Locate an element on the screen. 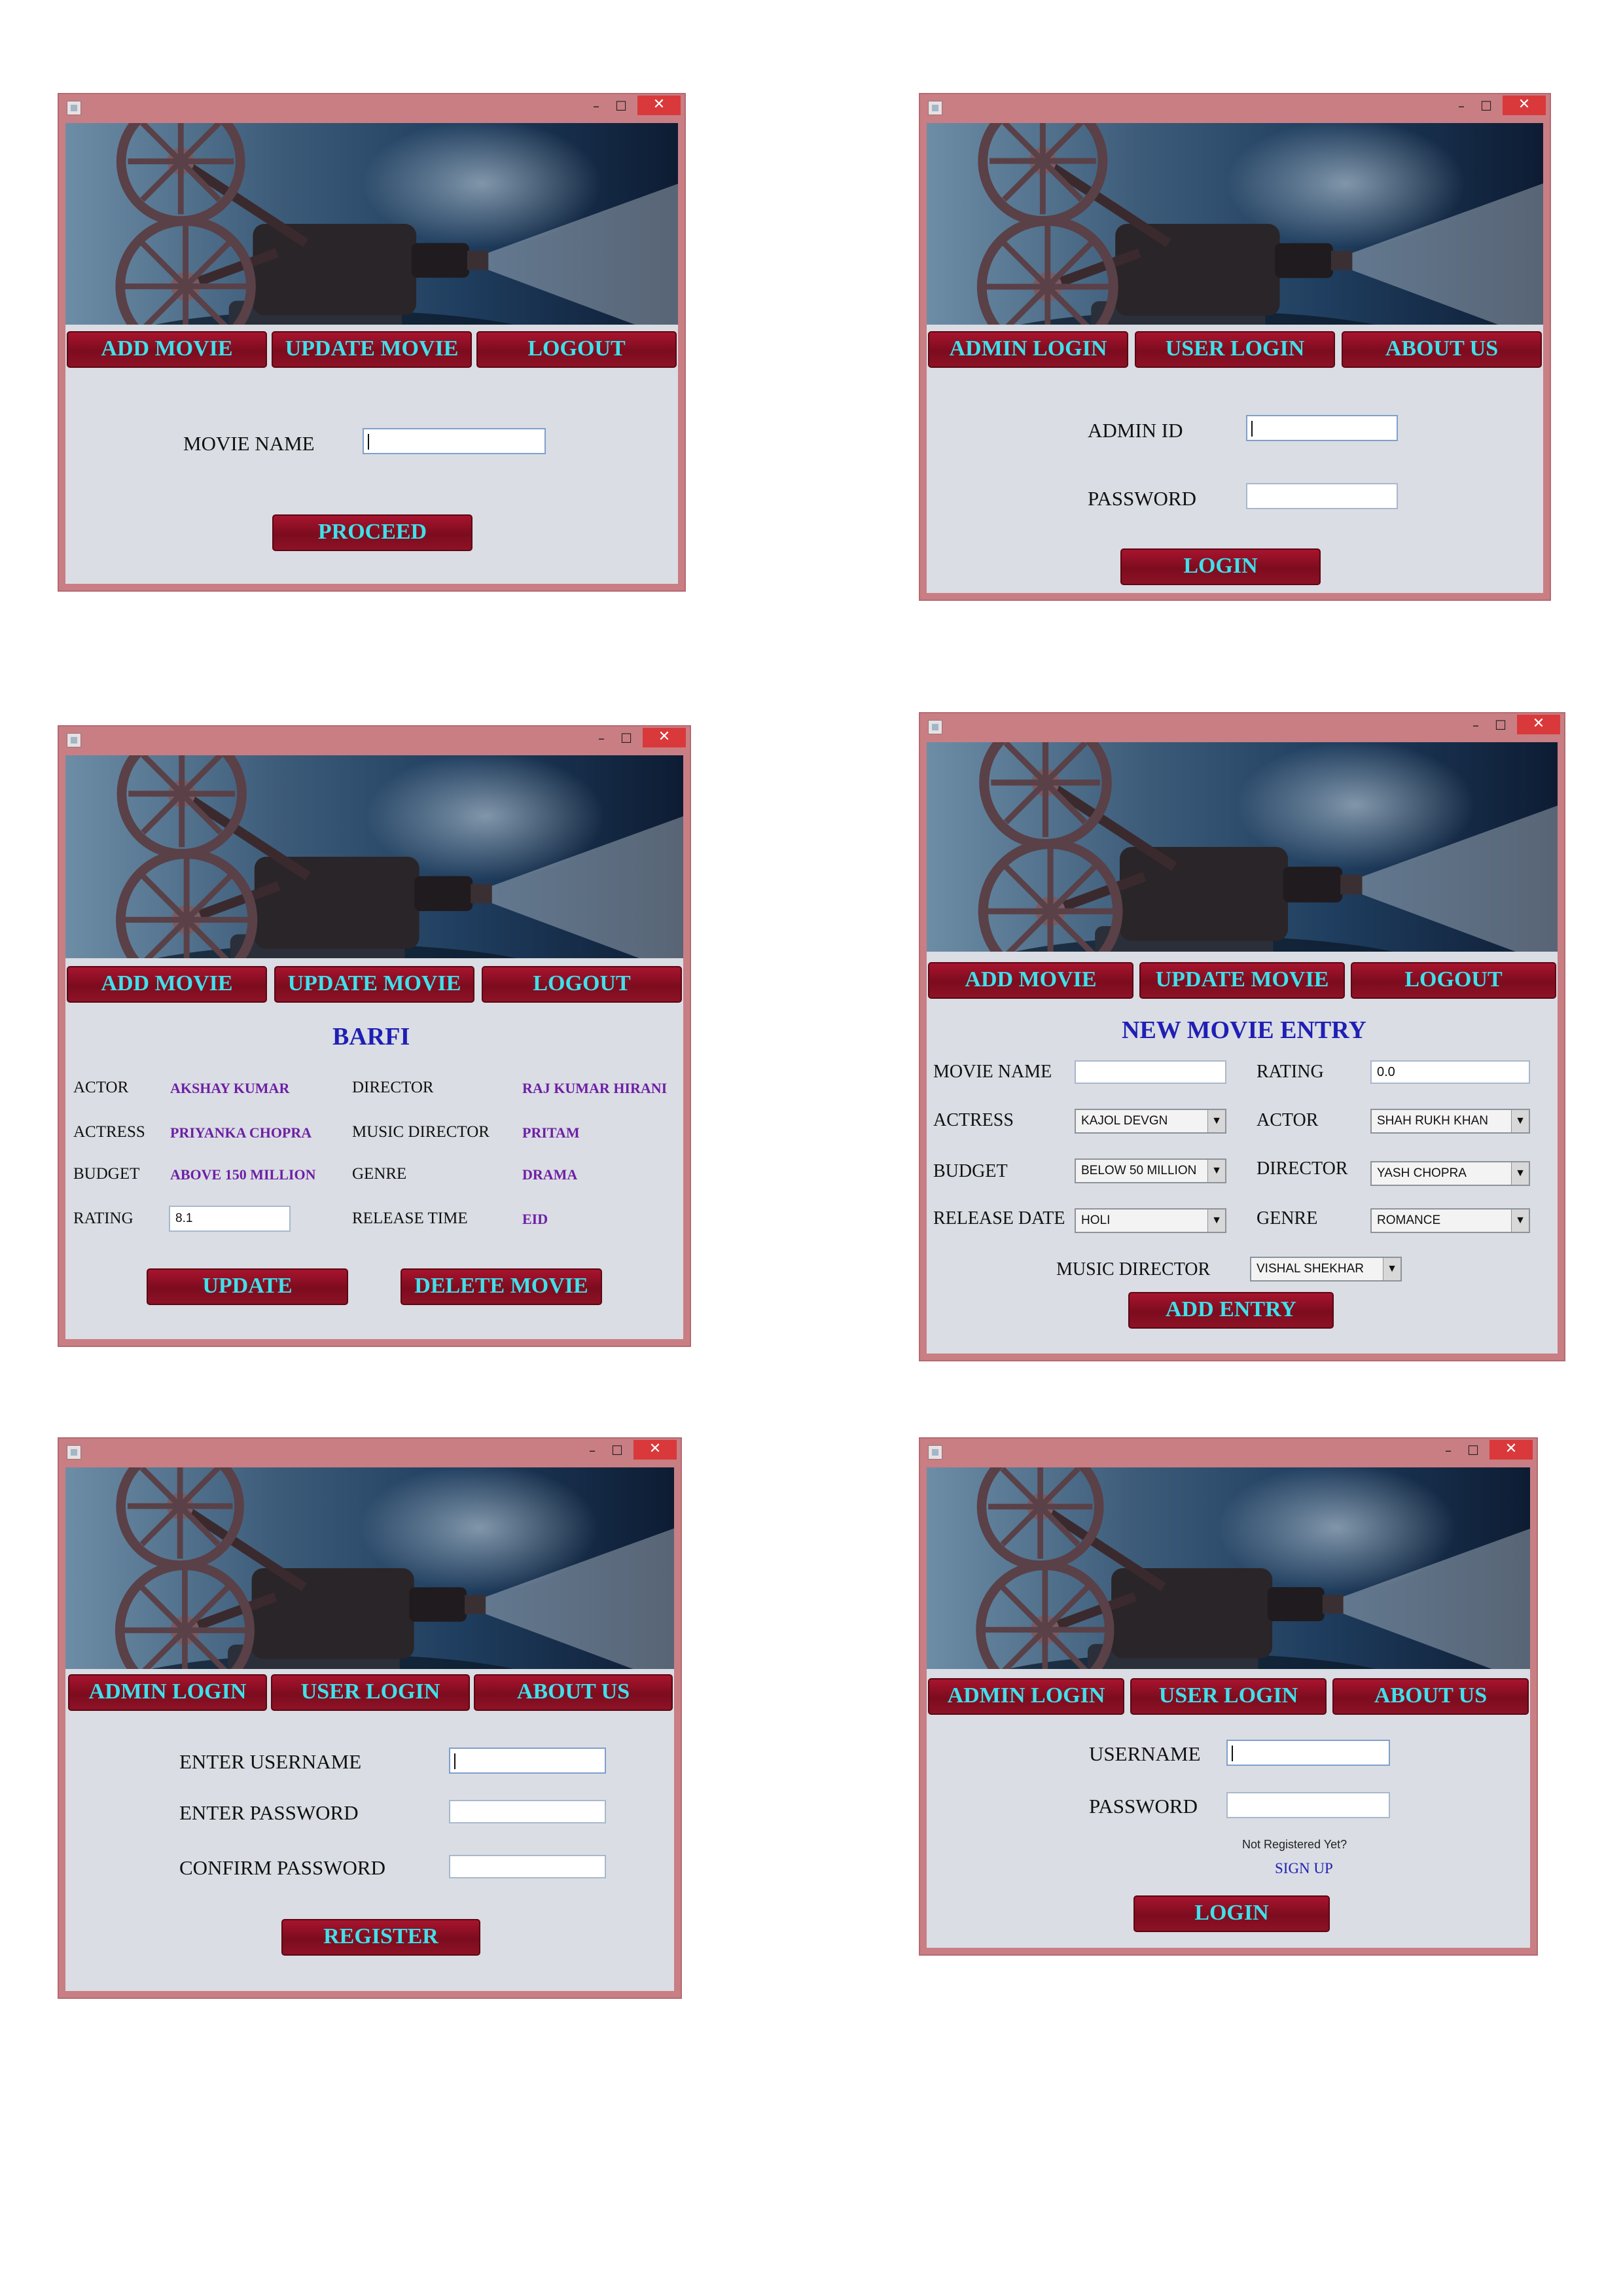  actress-label: ACTRESS is located at coordinates (974, 1120).